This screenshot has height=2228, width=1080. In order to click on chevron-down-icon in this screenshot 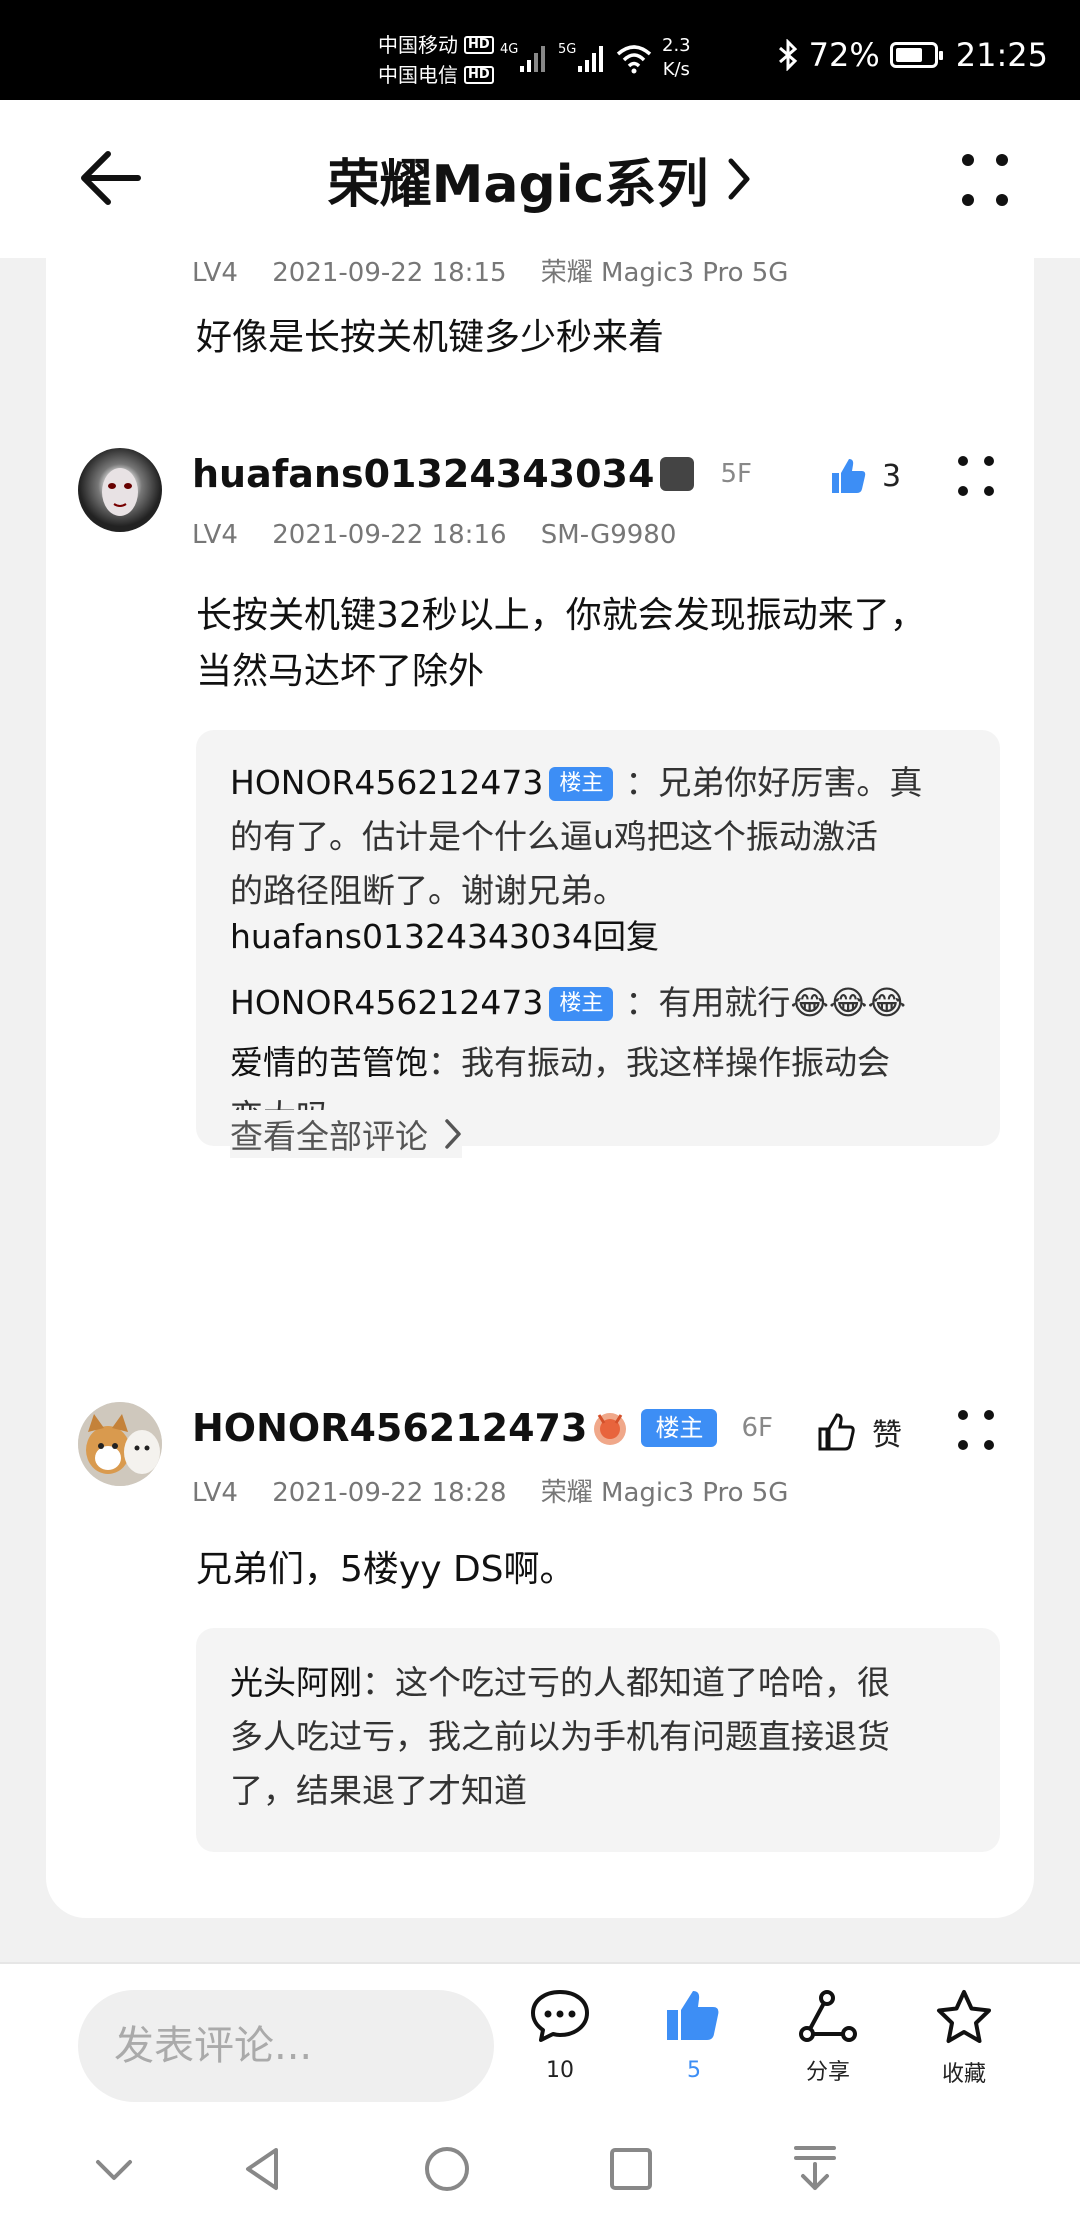, I will do `click(114, 2170)`.